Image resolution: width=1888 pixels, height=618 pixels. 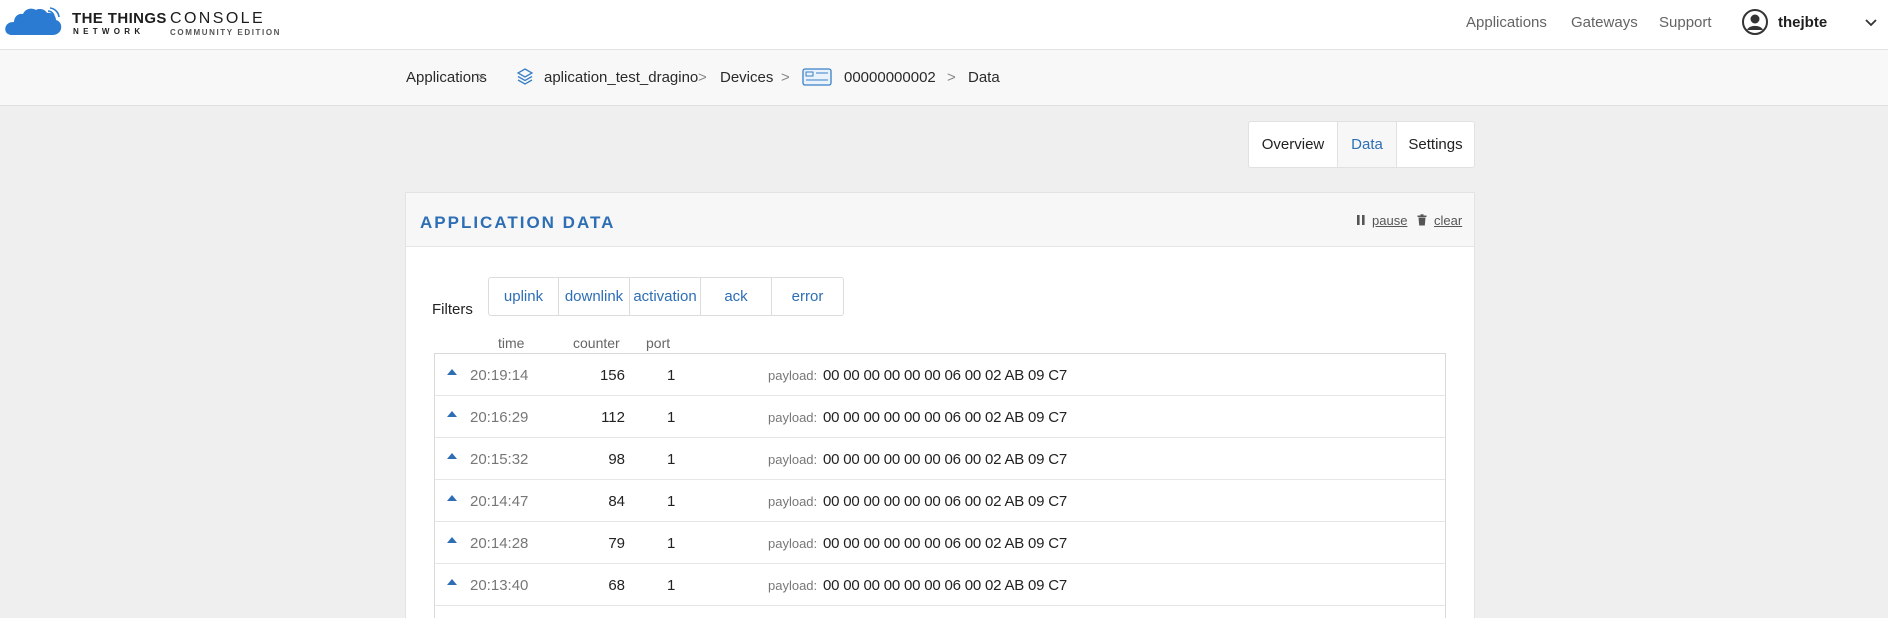 I want to click on breadcrumb-current: Data, so click(x=984, y=77).